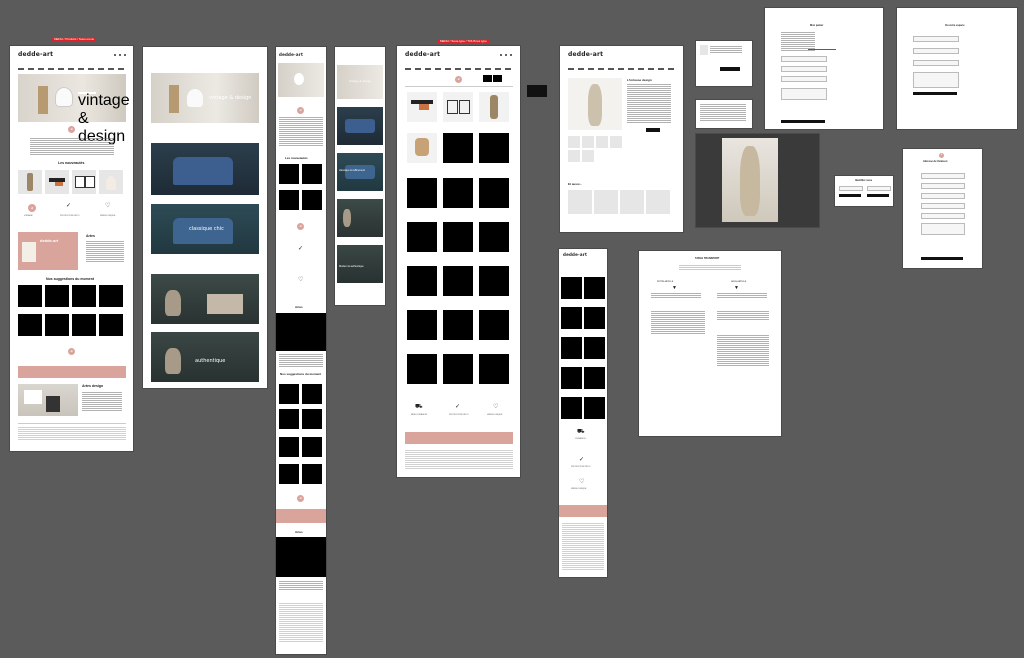 This screenshot has height=658, width=1024. I want to click on logo: dedde-art, so click(35, 54).